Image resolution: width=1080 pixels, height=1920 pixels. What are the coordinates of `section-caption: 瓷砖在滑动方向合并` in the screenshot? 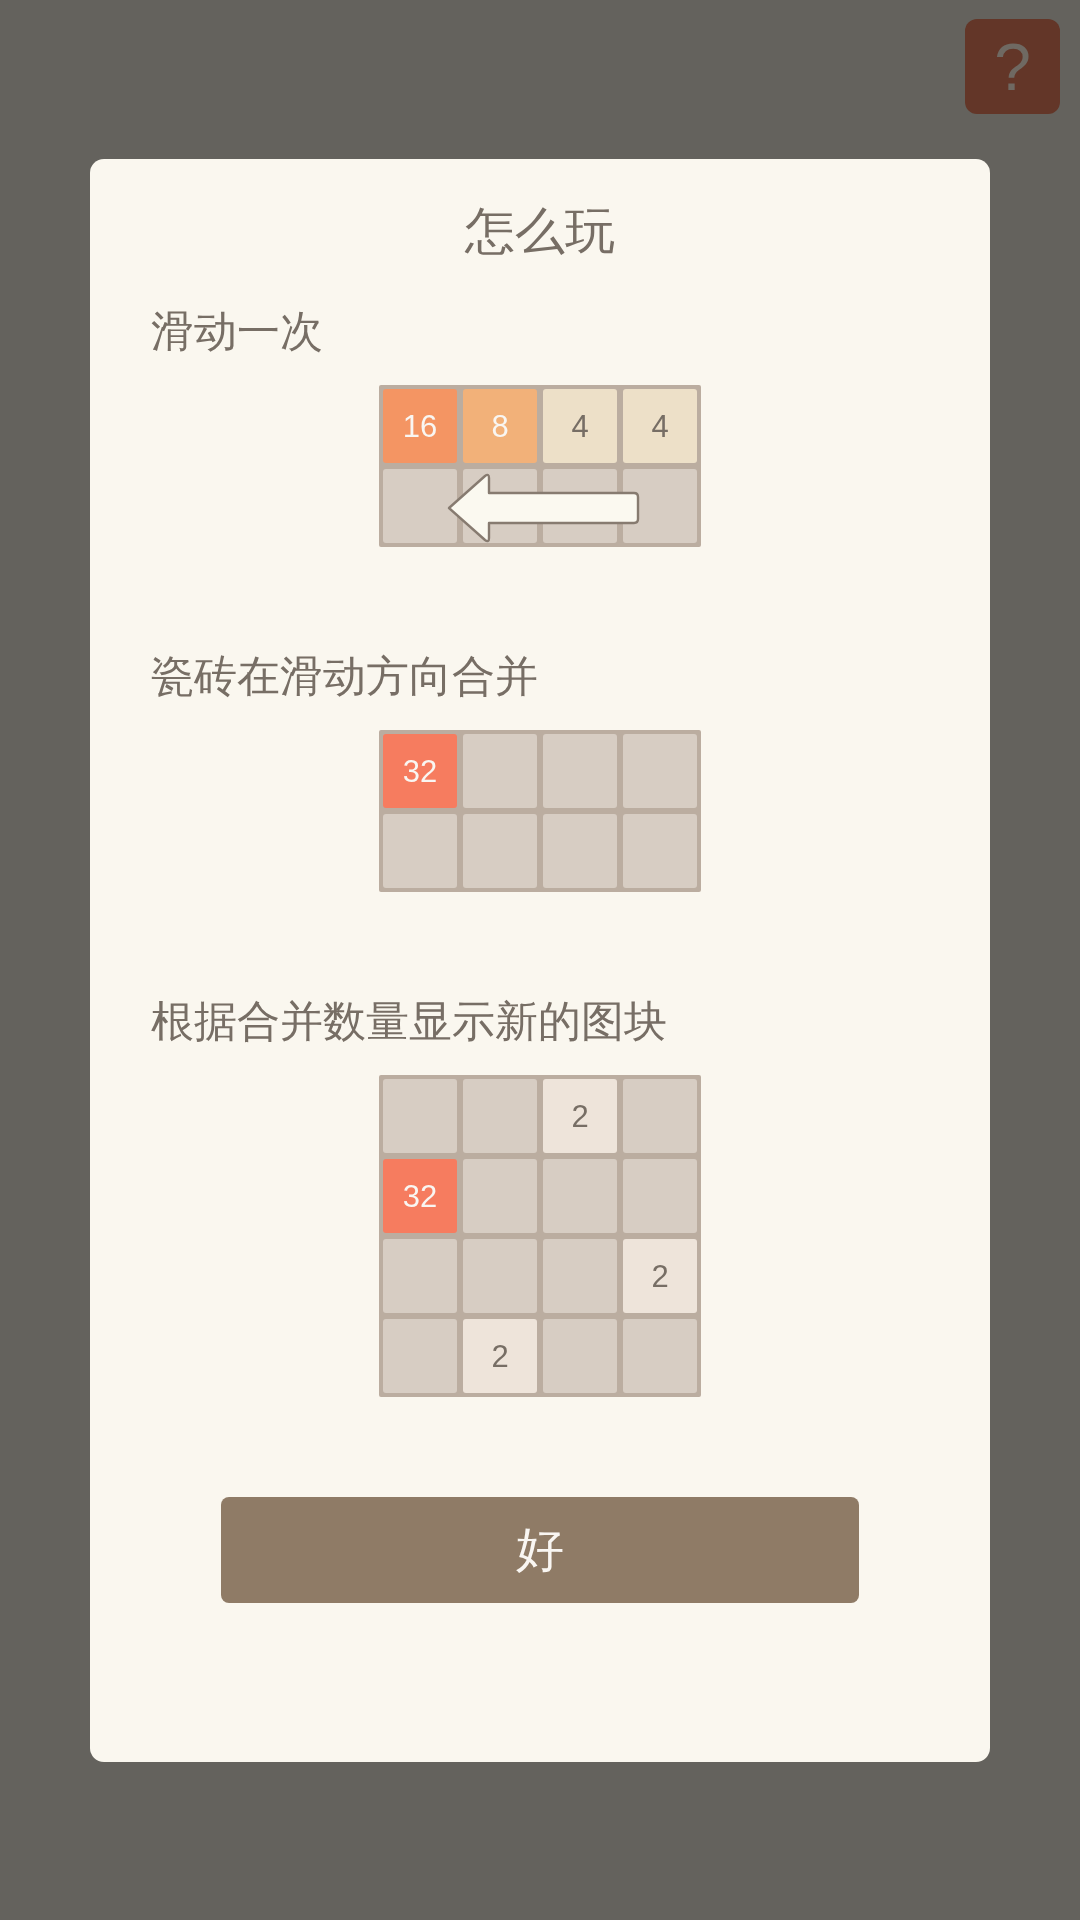 It's located at (345, 676).